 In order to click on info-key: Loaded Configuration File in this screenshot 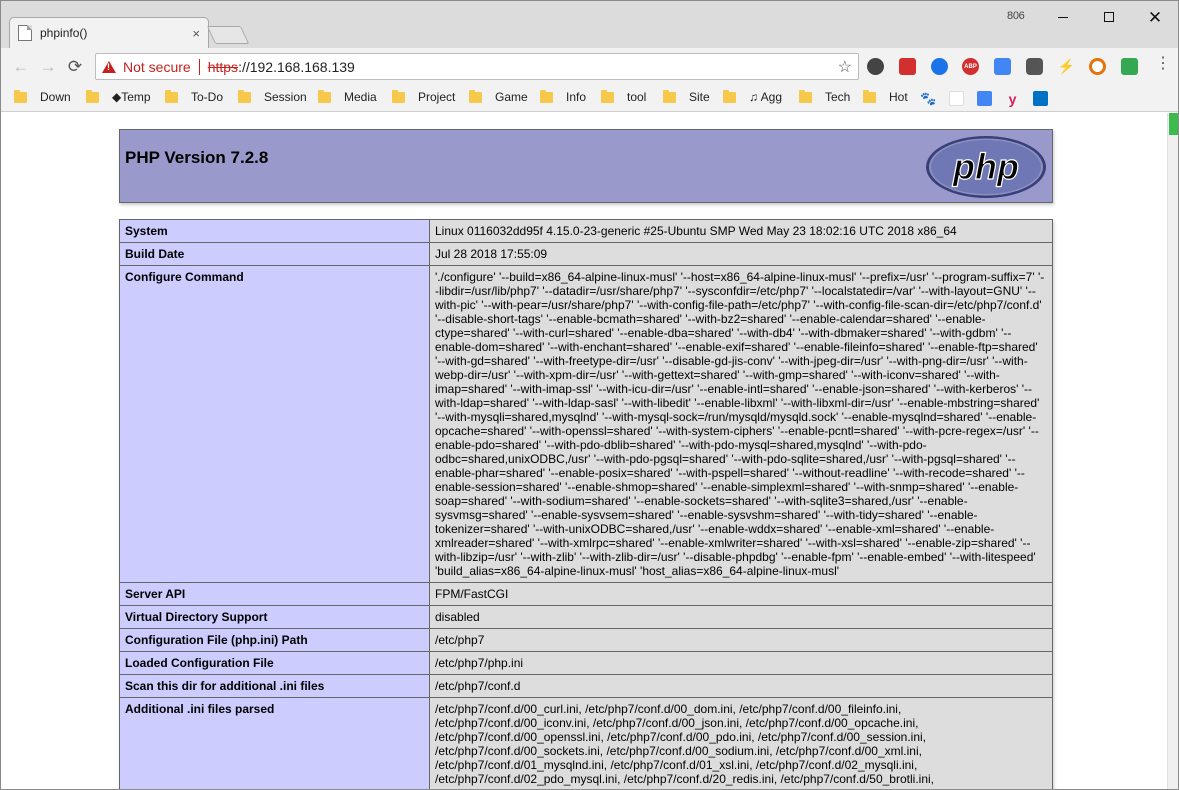, I will do `click(274, 663)`.